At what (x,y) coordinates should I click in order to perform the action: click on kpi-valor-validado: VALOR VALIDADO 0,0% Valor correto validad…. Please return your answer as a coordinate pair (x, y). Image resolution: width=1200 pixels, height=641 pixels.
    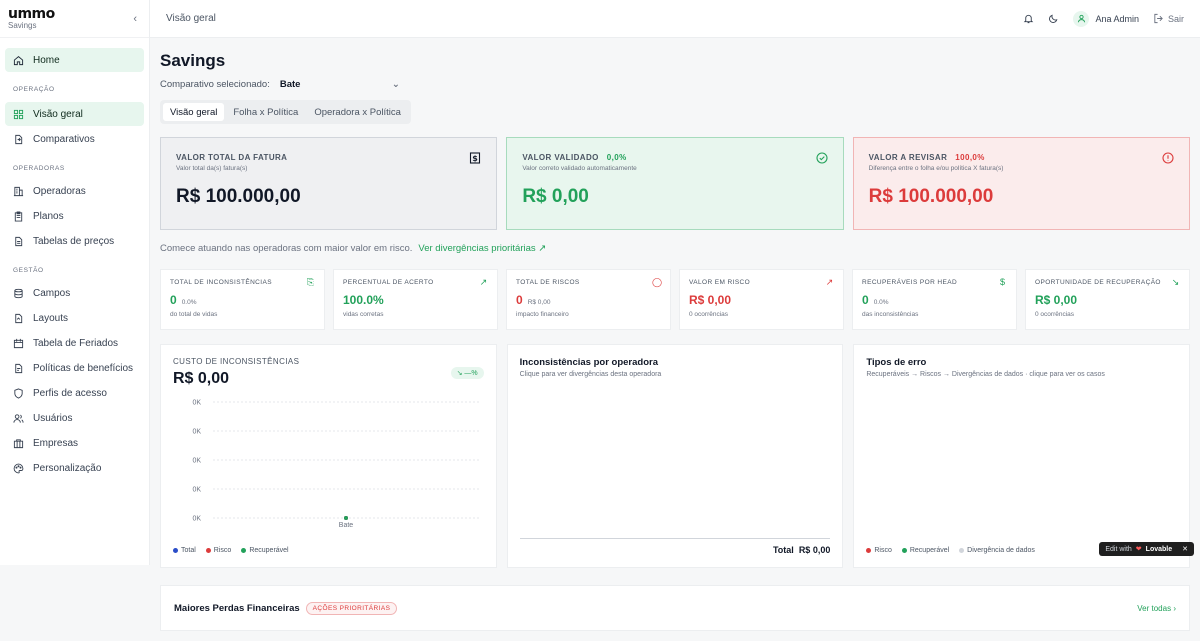
    Looking at the image, I should click on (675, 183).